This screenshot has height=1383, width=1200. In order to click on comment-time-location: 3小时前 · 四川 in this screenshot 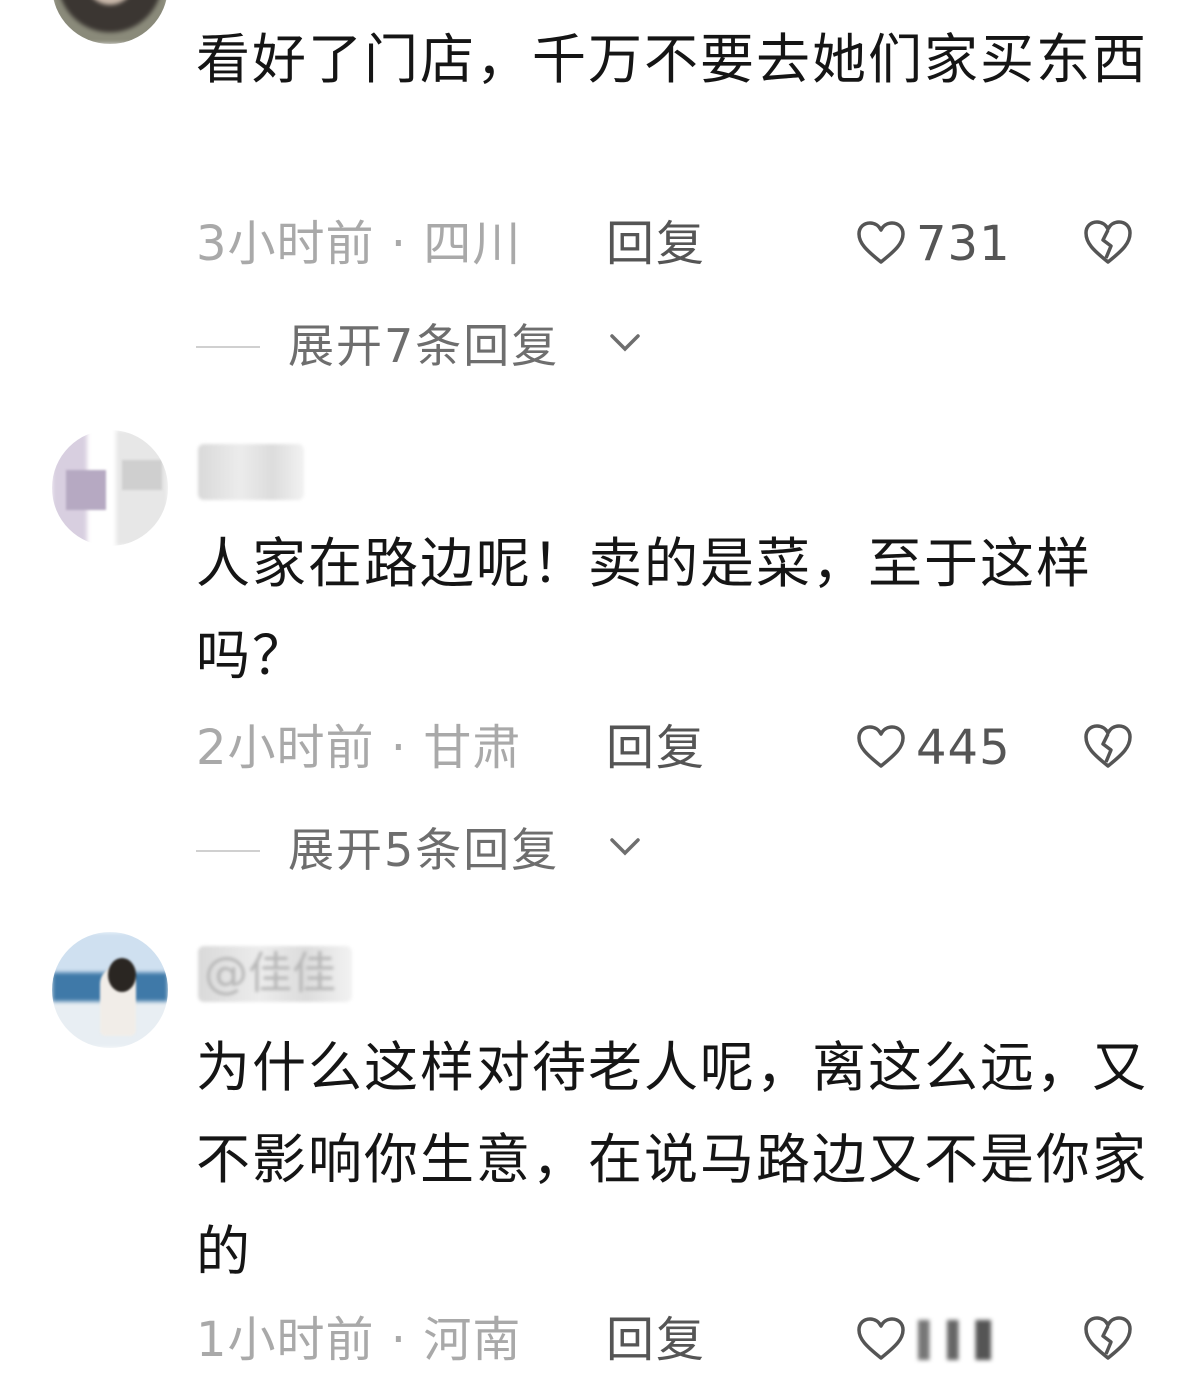, I will do `click(359, 244)`.